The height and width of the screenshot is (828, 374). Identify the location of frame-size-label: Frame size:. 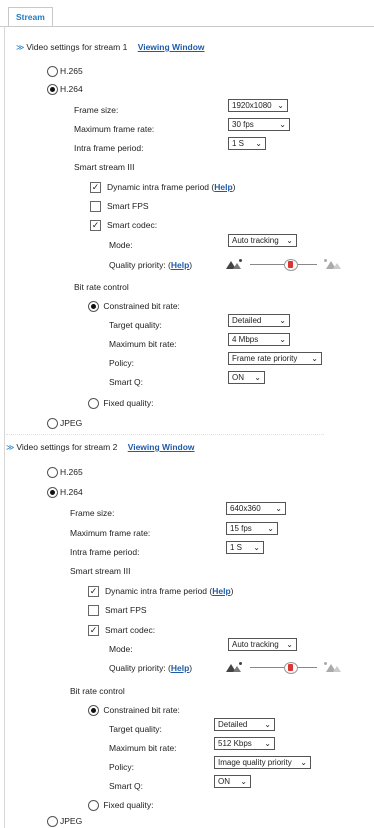
(96, 110).